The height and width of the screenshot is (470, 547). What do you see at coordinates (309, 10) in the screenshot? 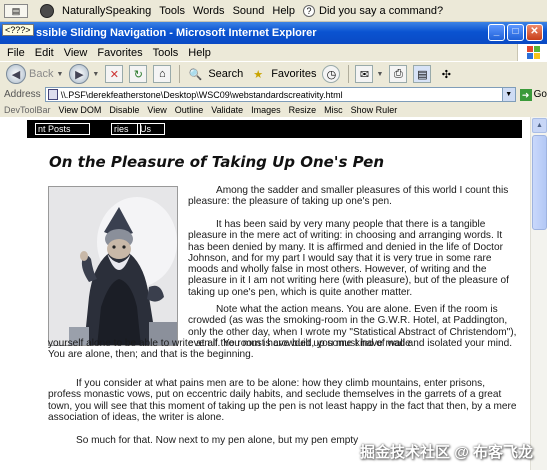
I see `help-icon: ?` at bounding box center [309, 10].